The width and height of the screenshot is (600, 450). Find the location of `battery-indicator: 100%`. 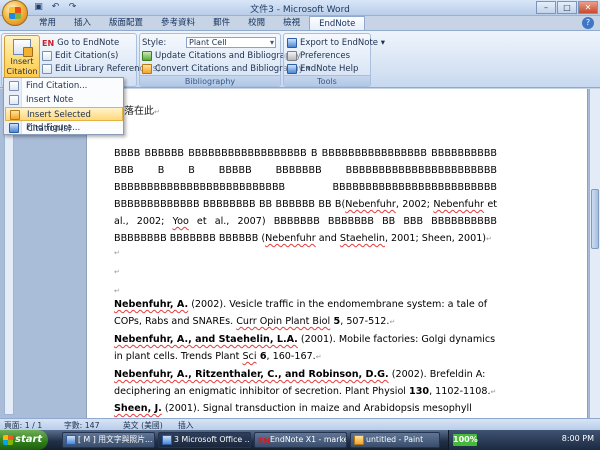

battery-indicator: 100% is located at coordinates (465, 440).